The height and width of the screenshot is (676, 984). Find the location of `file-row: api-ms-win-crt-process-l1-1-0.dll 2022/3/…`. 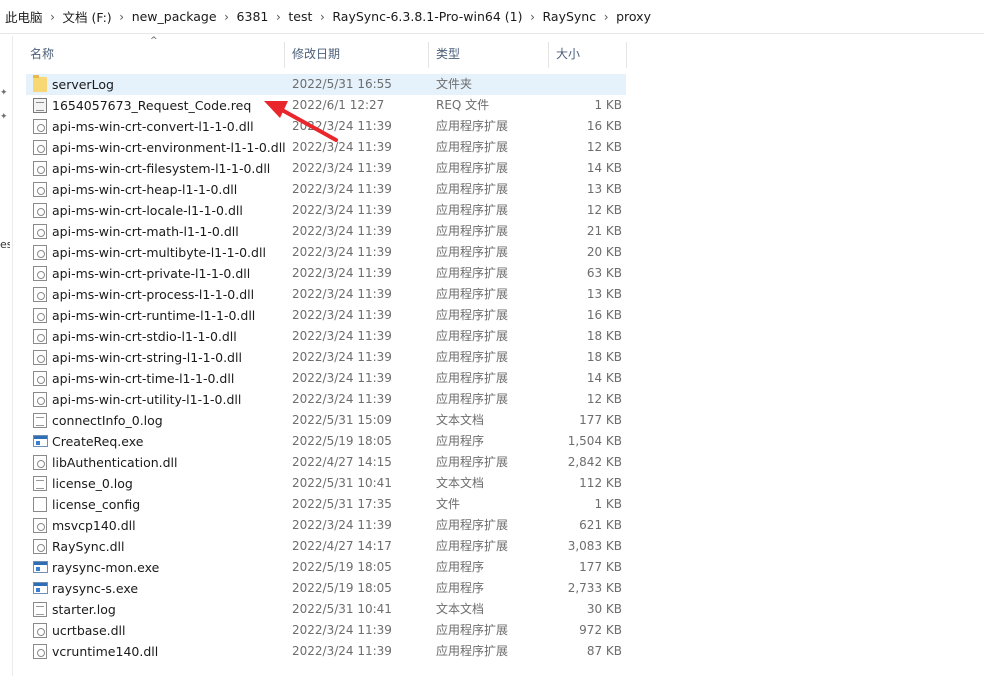

file-row: api-ms-win-crt-process-l1-1-0.dll 2022/3/… is located at coordinates (326, 294).